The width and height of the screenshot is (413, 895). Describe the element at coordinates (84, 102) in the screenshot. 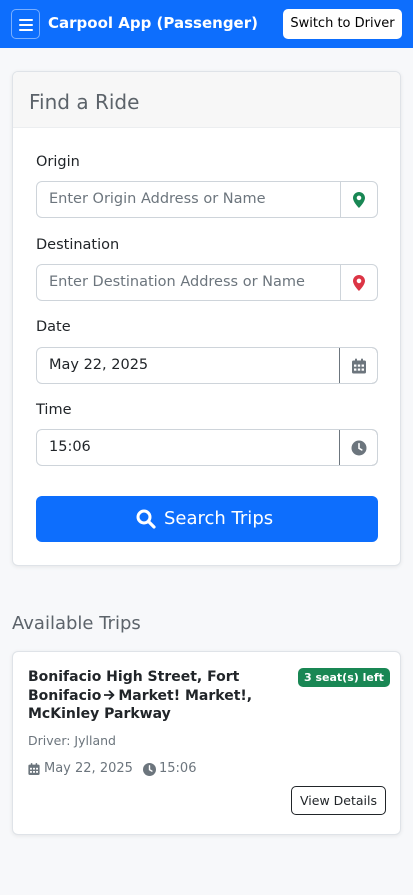

I see `card-title: Find a Ride` at that location.